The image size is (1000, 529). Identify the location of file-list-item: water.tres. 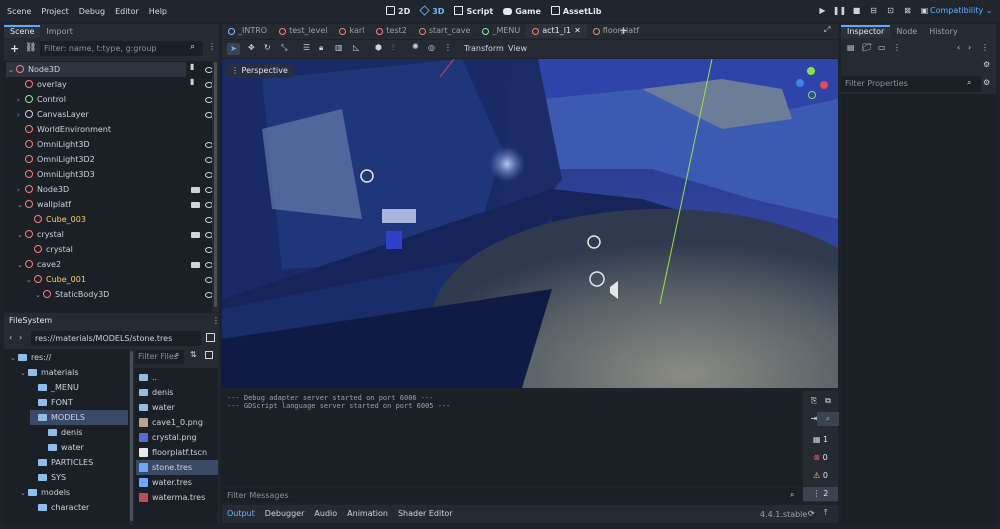
(177, 482).